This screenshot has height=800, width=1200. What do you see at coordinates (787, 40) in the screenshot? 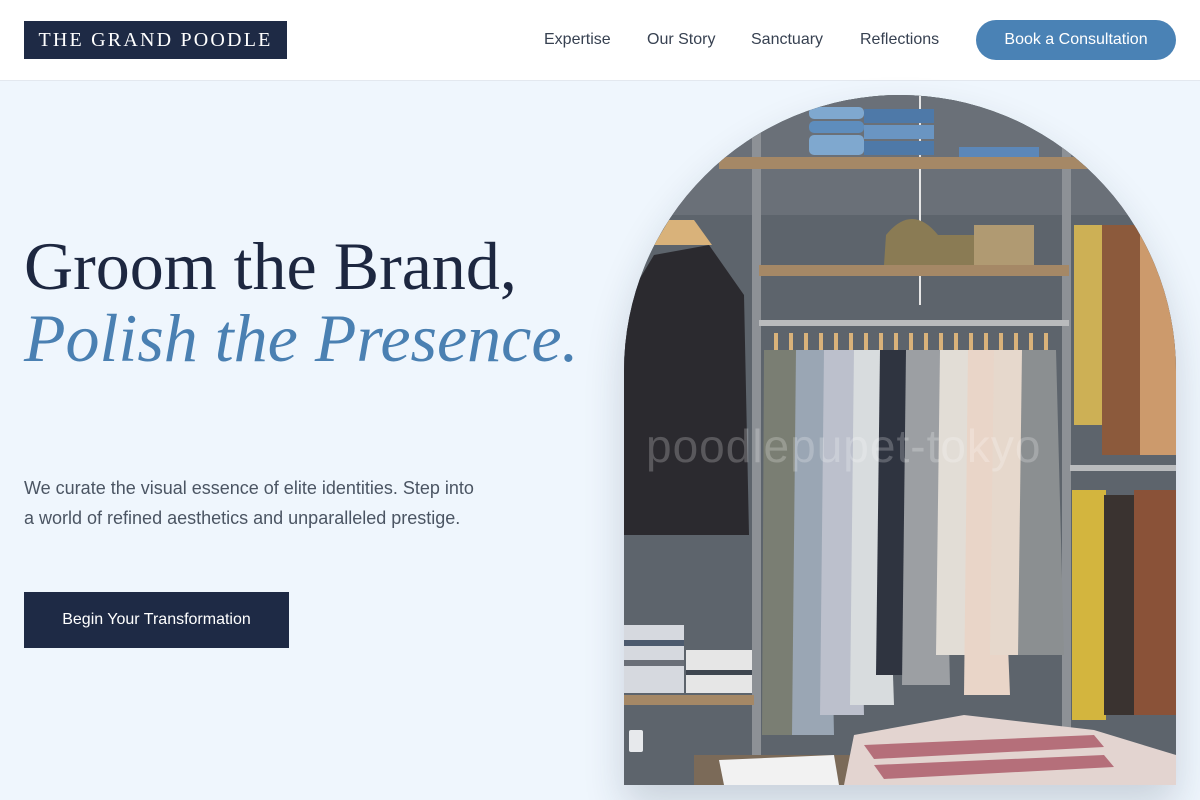
I see `nav-link-sanctuary: Sanctuary` at bounding box center [787, 40].